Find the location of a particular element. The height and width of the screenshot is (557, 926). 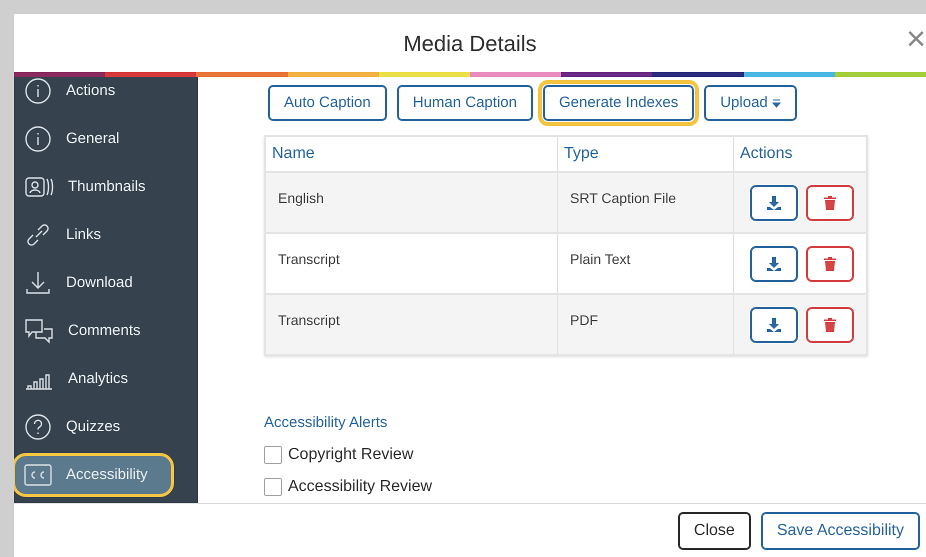

thumbnails-icon is located at coordinates (39, 187).